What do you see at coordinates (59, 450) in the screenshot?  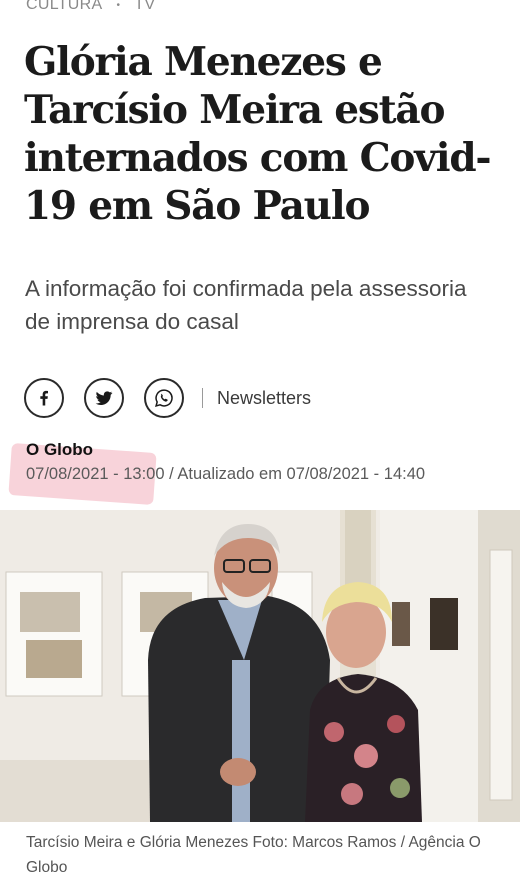 I see `byline-author: O Globo` at bounding box center [59, 450].